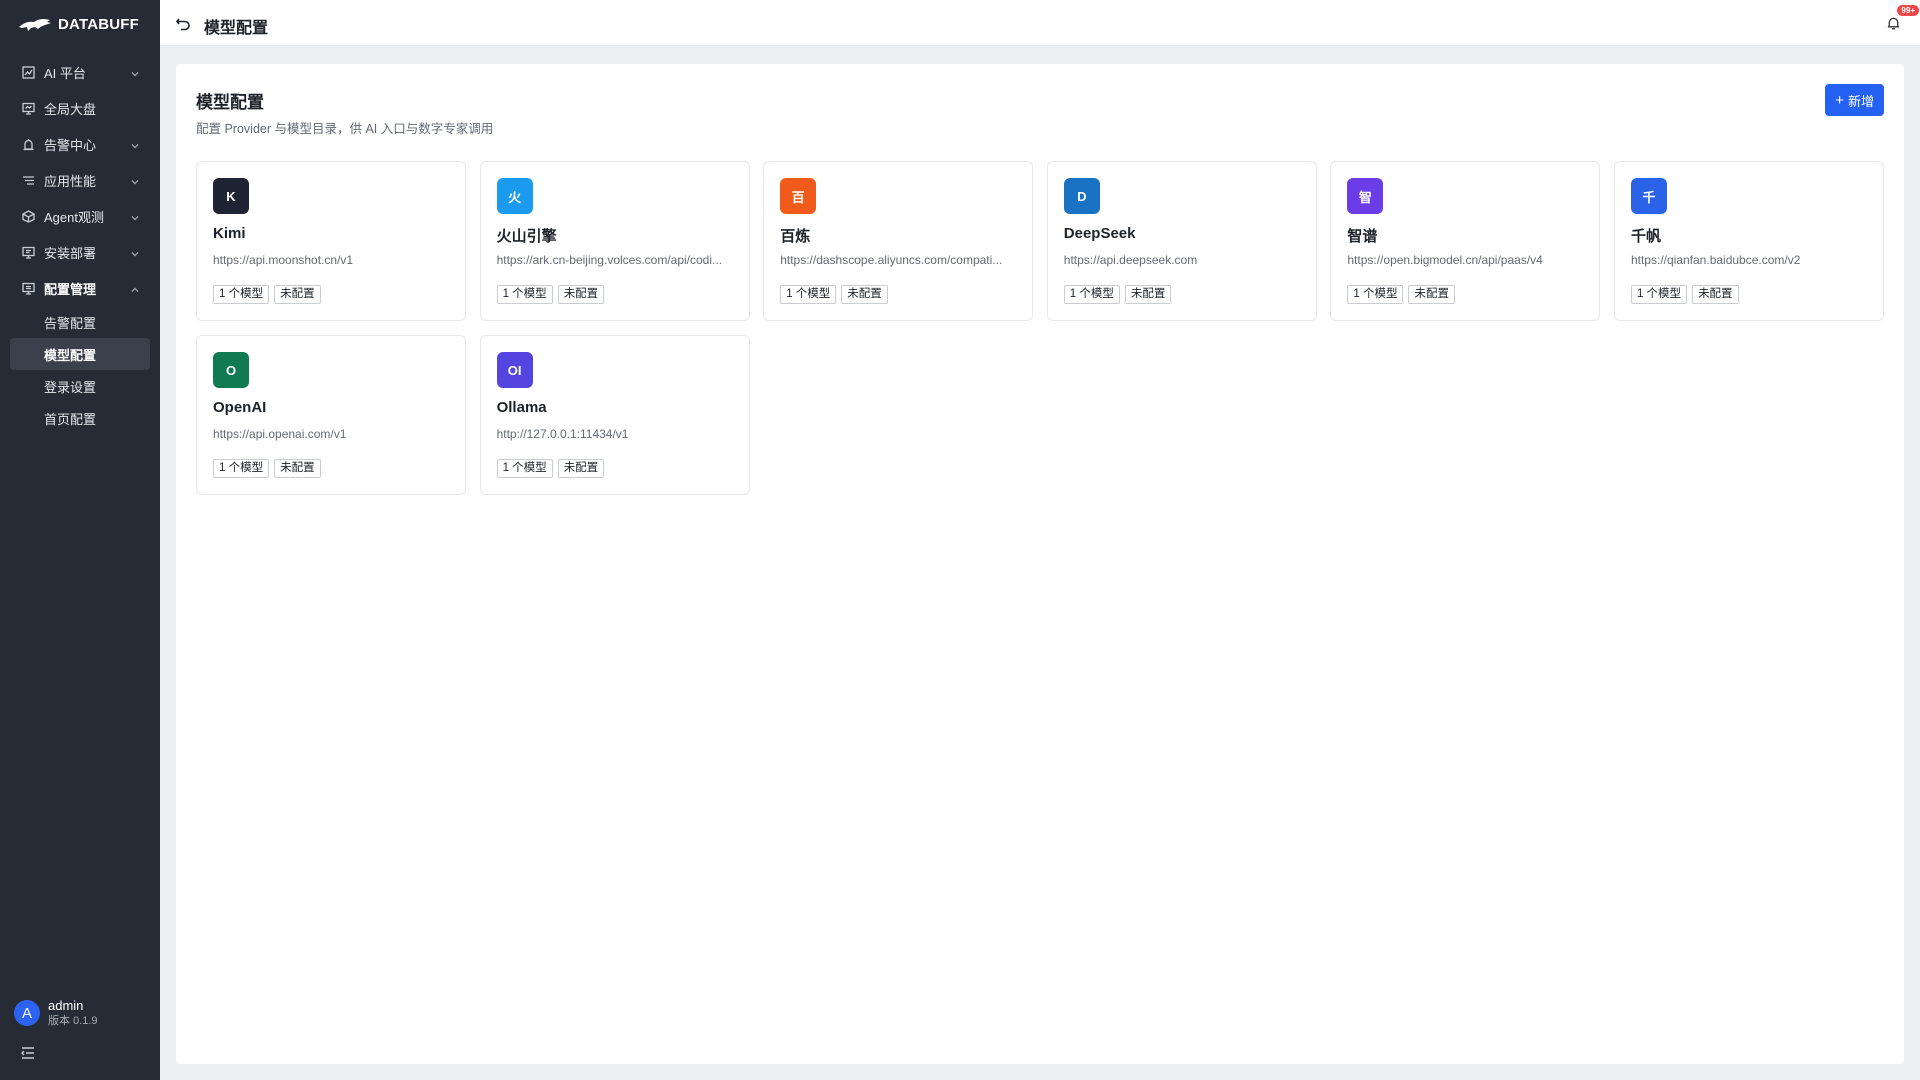 The image size is (1920, 1080). I want to click on sidebar-item-global-dashboard: 全局大盘, so click(80, 108).